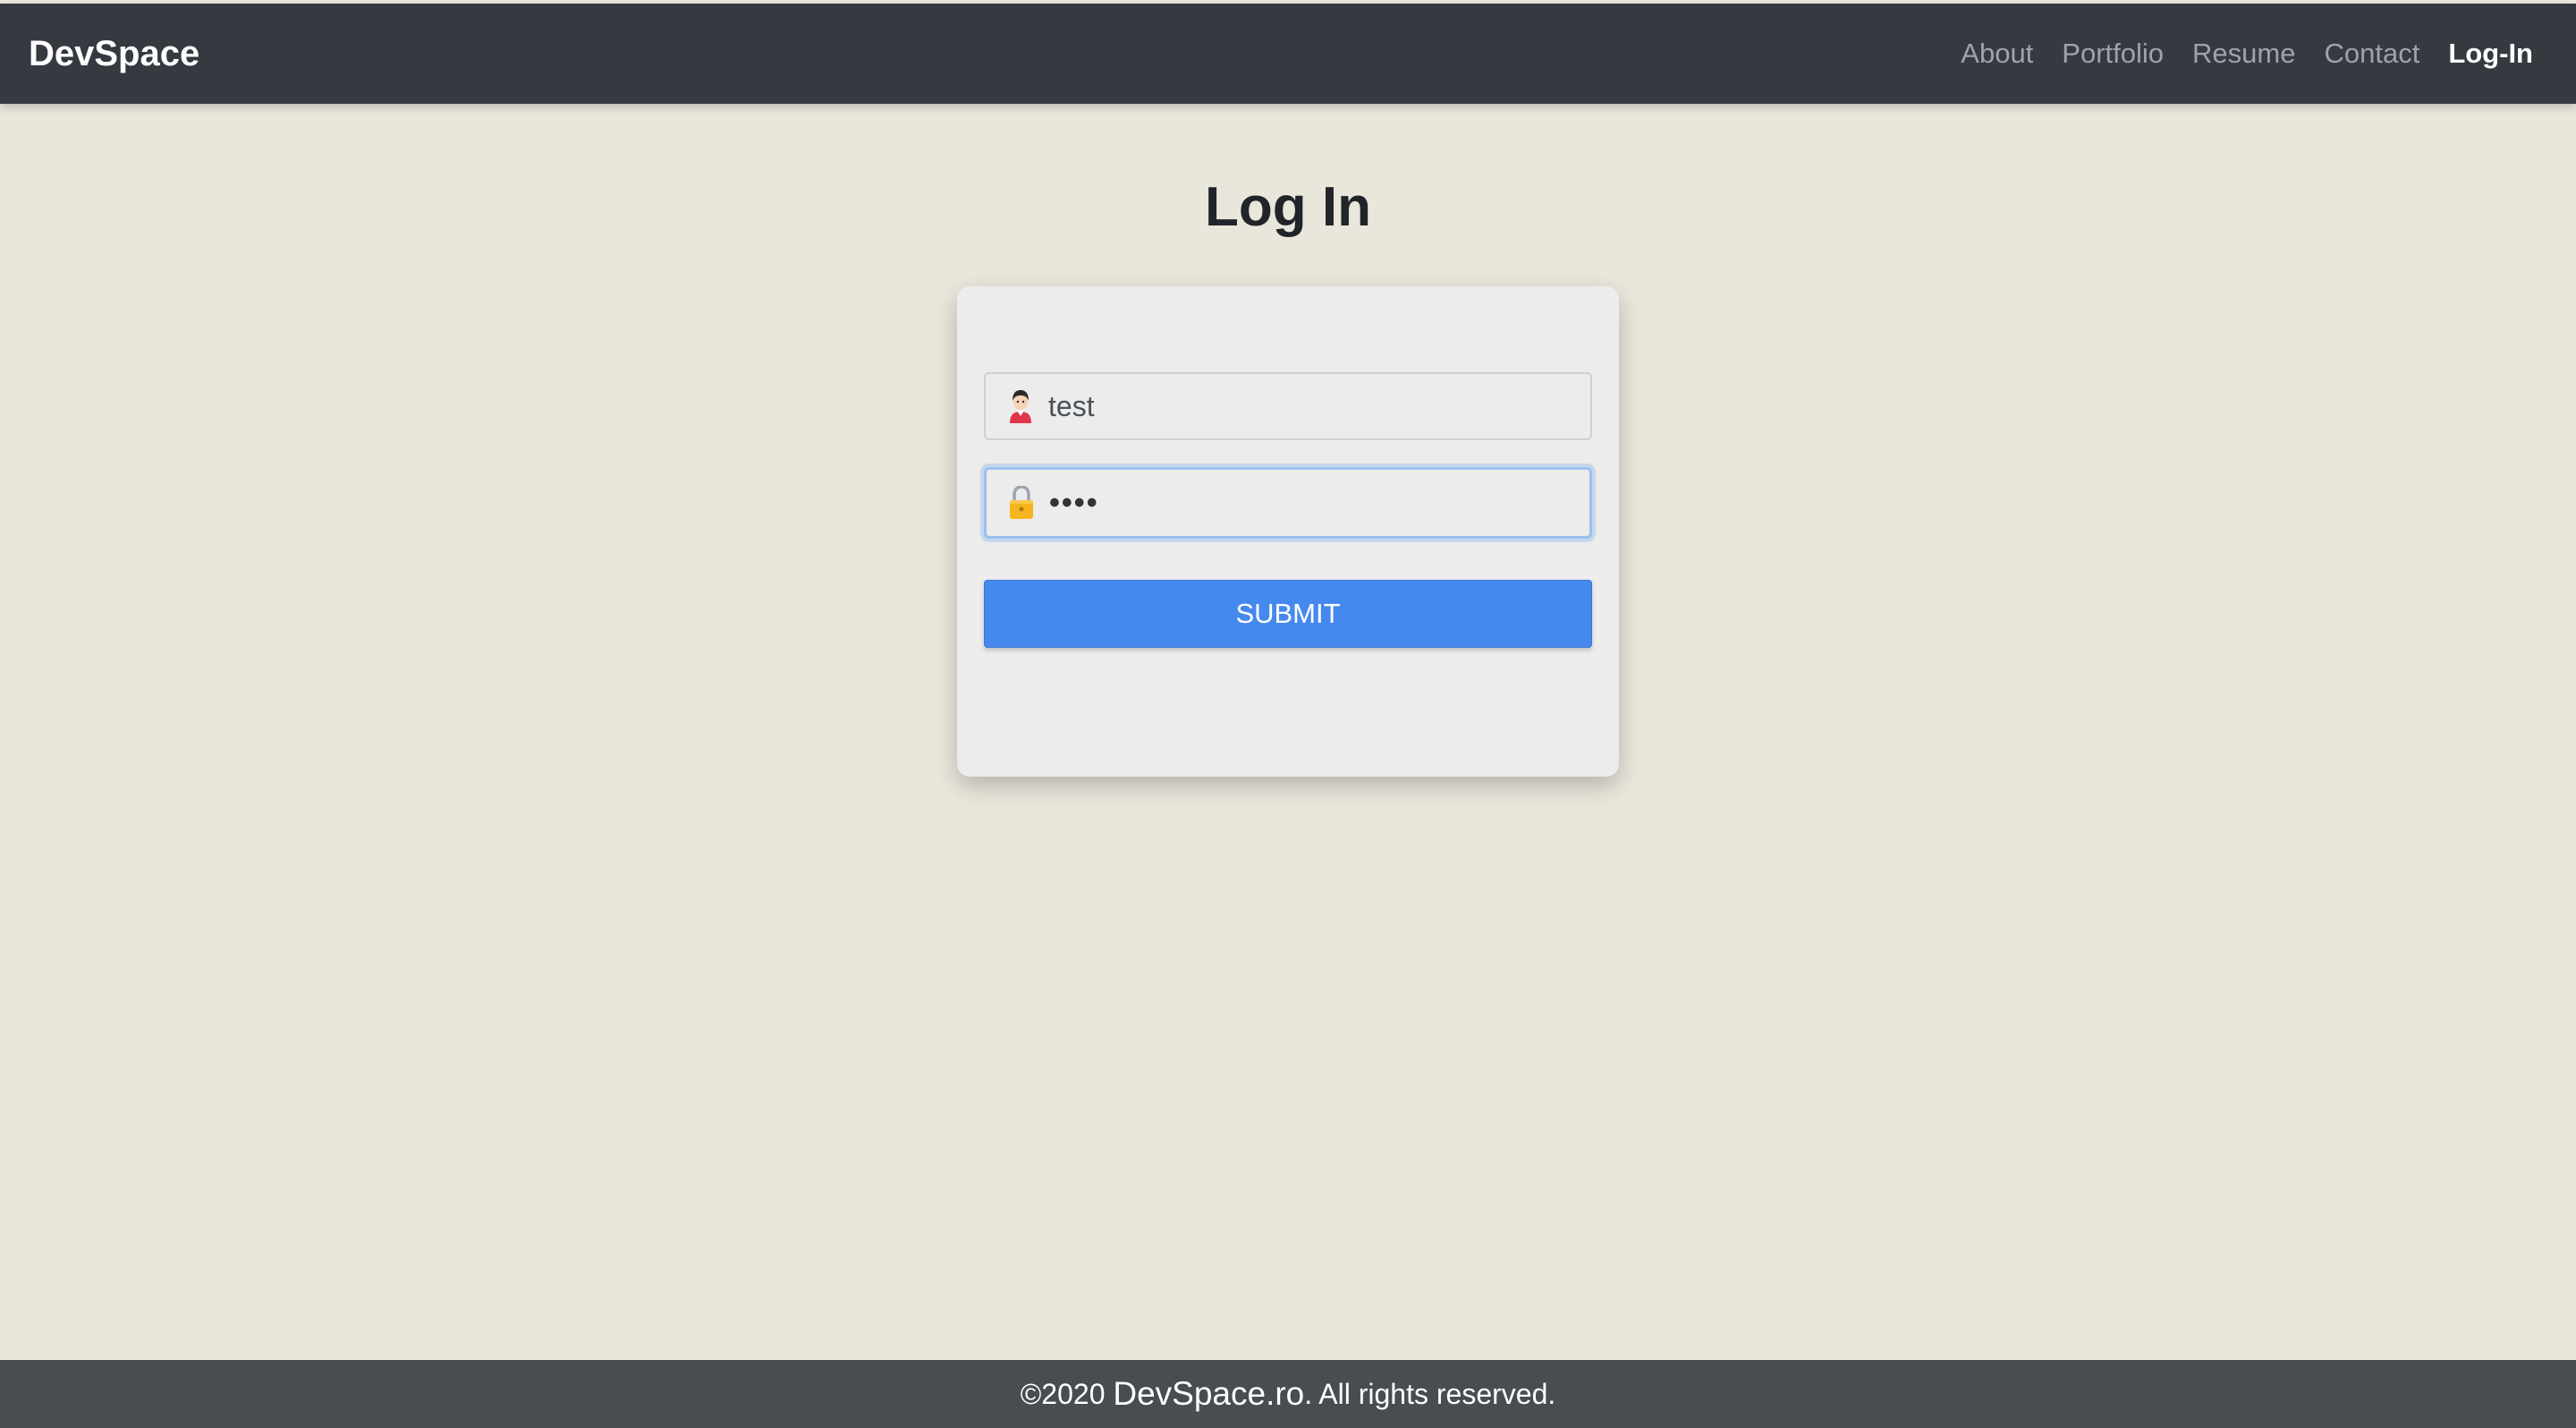 This screenshot has height=1428, width=2576. Describe the element at coordinates (1071, 405) in the screenshot. I see `username-value: test` at that location.